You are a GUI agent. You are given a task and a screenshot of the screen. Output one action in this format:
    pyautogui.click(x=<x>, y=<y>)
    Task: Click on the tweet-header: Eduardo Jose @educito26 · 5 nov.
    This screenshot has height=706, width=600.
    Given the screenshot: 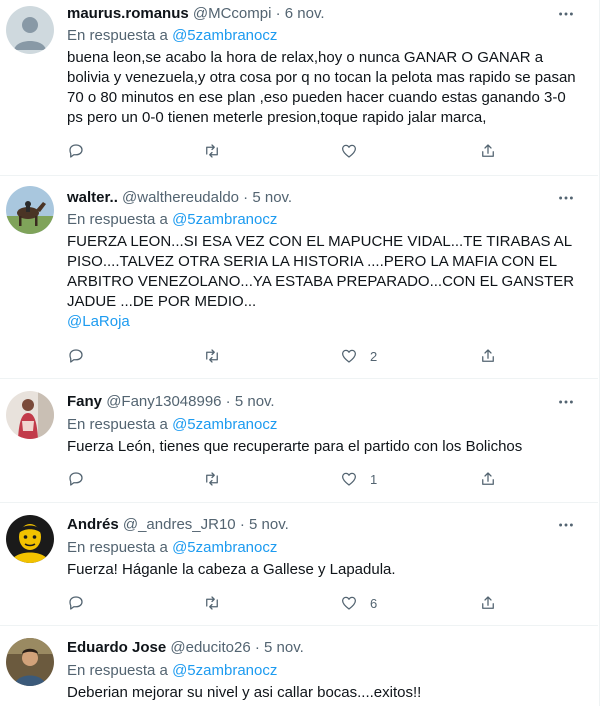 What is the action you would take?
    pyautogui.click(x=185, y=648)
    